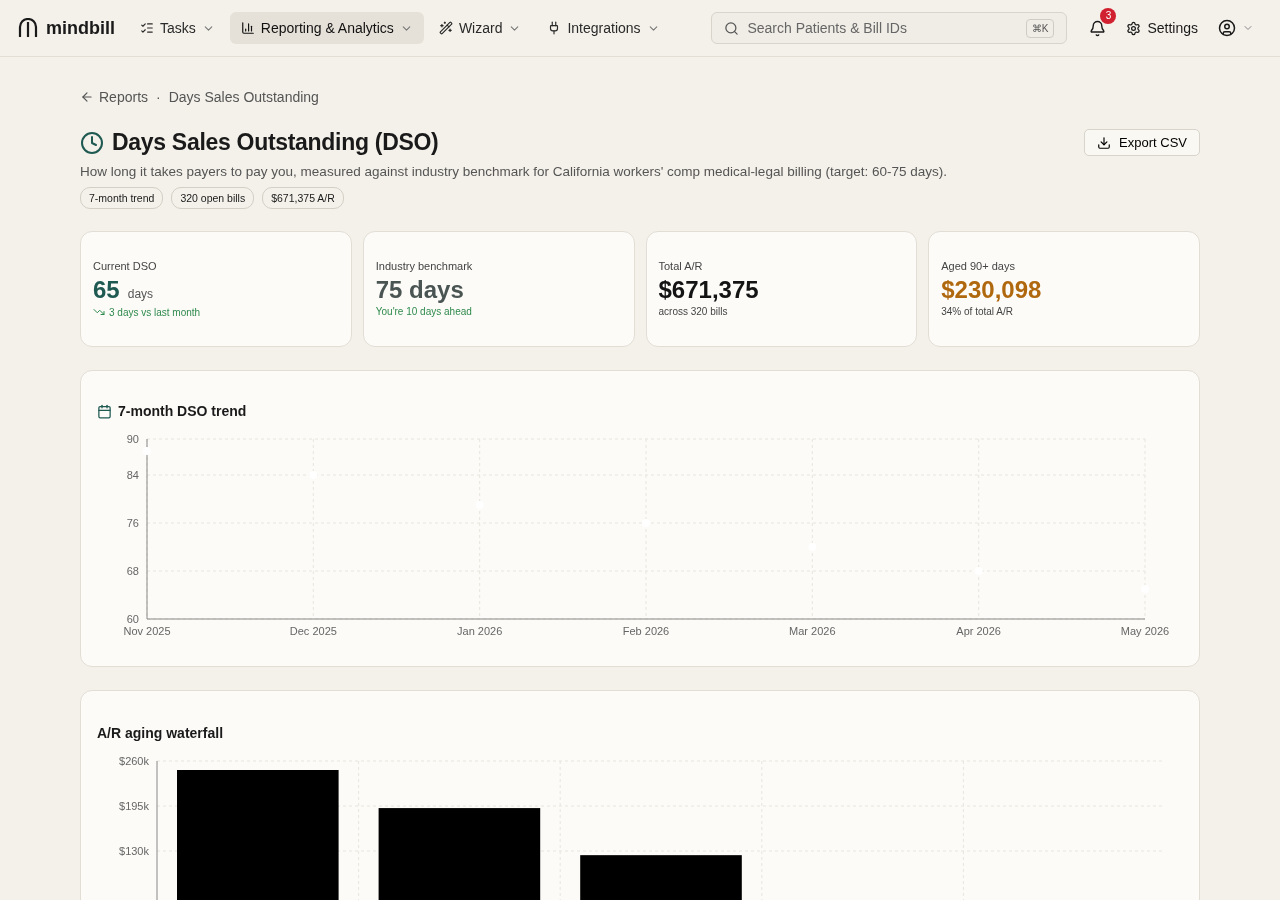  I want to click on nav-menu: Tasks, so click(177, 28).